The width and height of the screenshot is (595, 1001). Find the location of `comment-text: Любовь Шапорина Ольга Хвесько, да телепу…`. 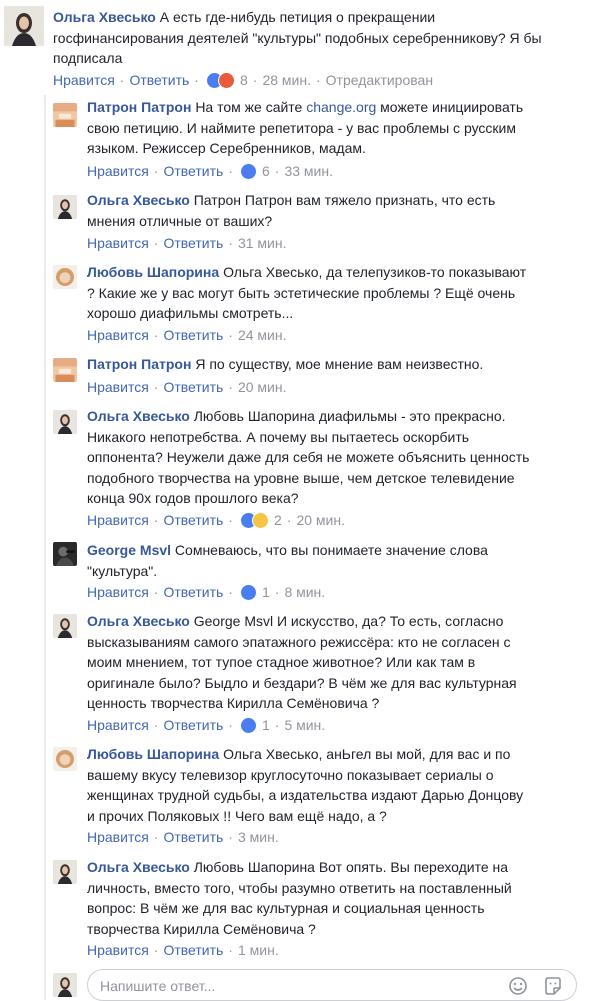

comment-text: Любовь Шапорина Ольга Хвесько, да телепу… is located at coordinates (307, 292).